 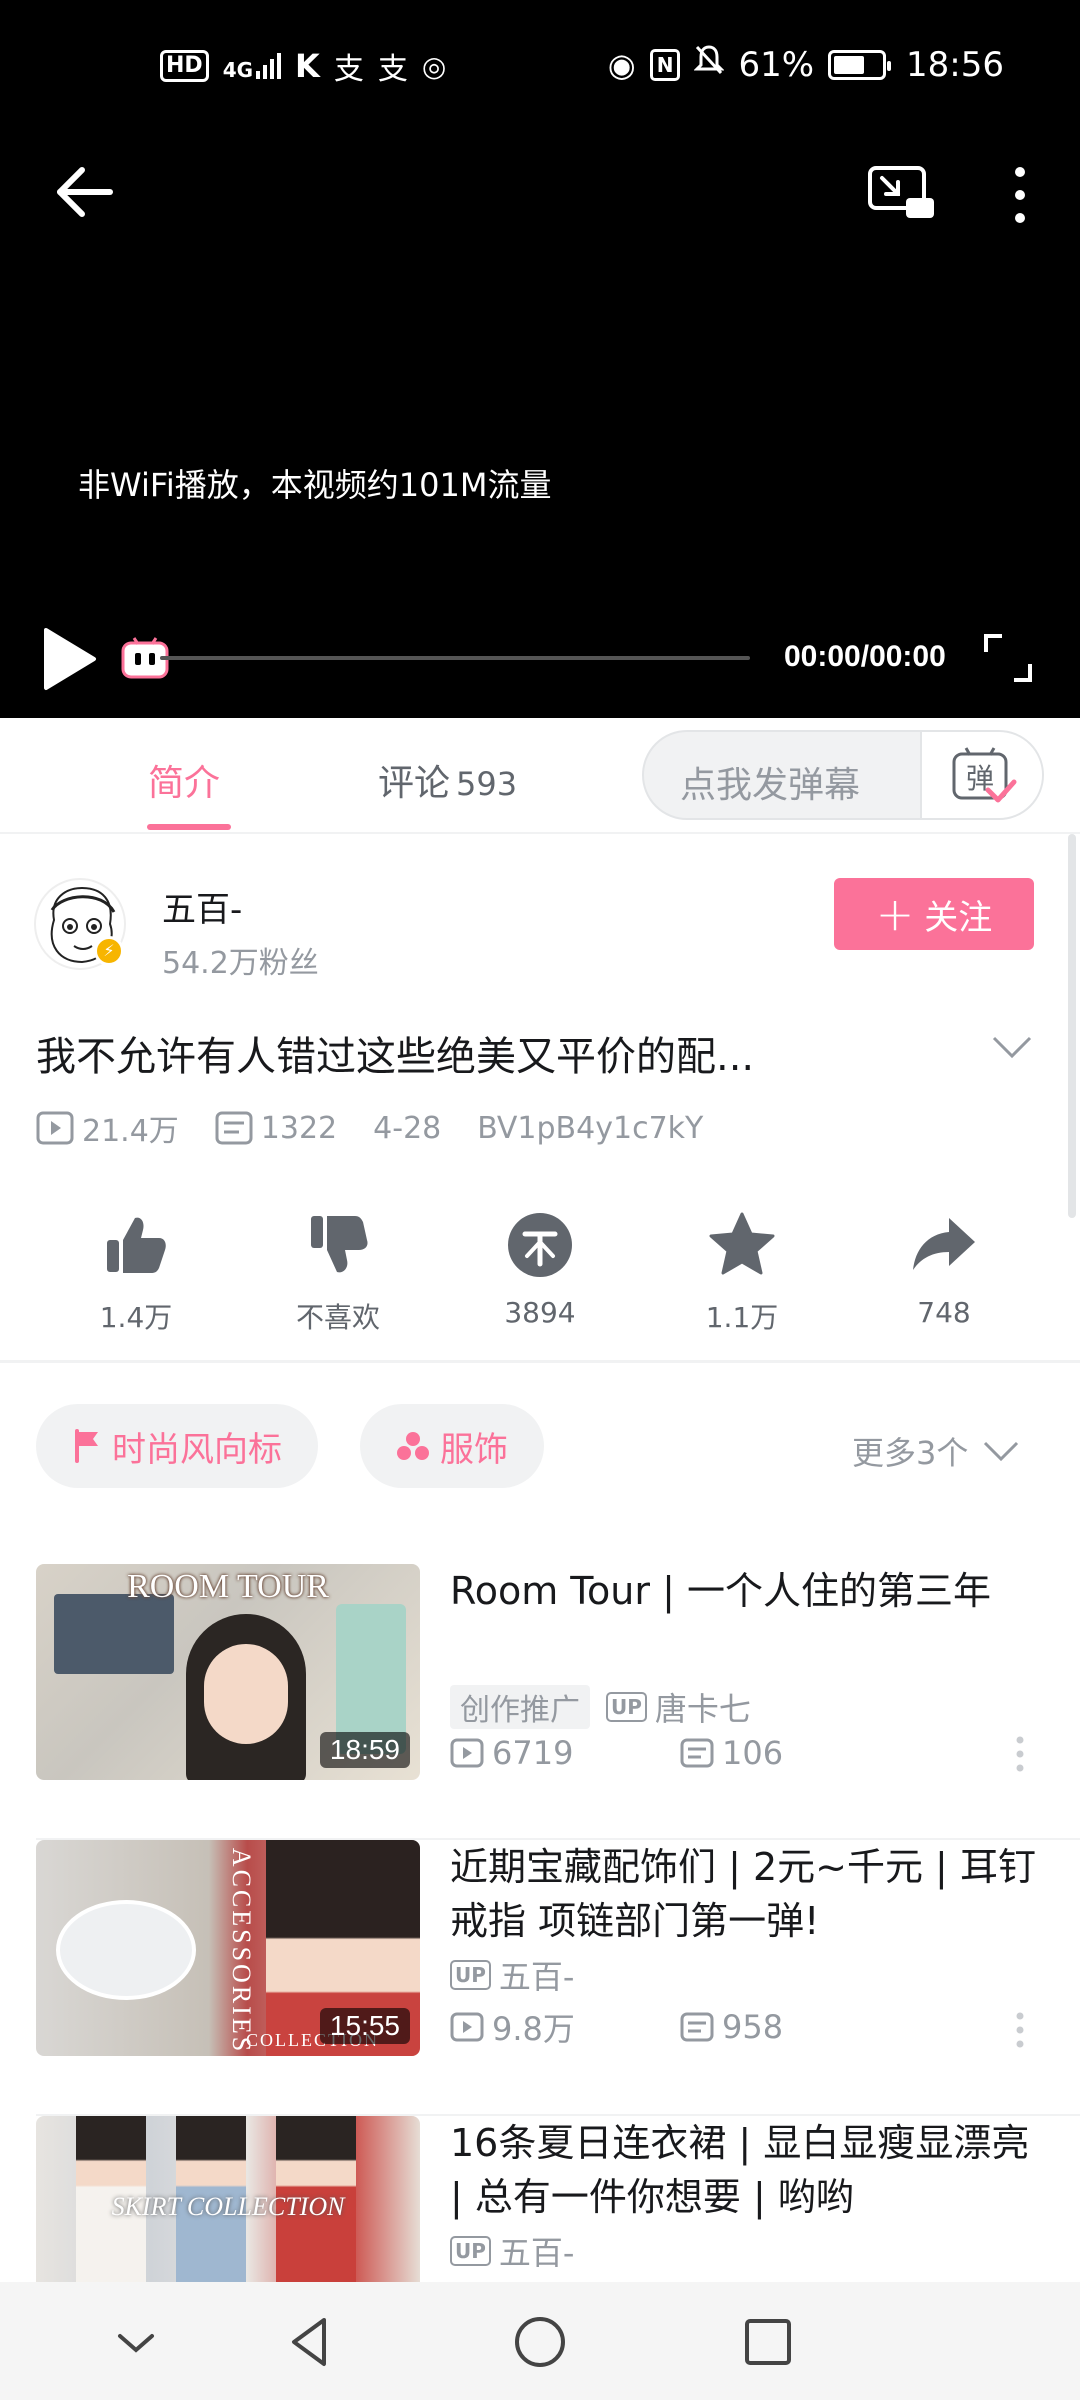 I want to click on view-count: 6719, so click(x=533, y=1753).